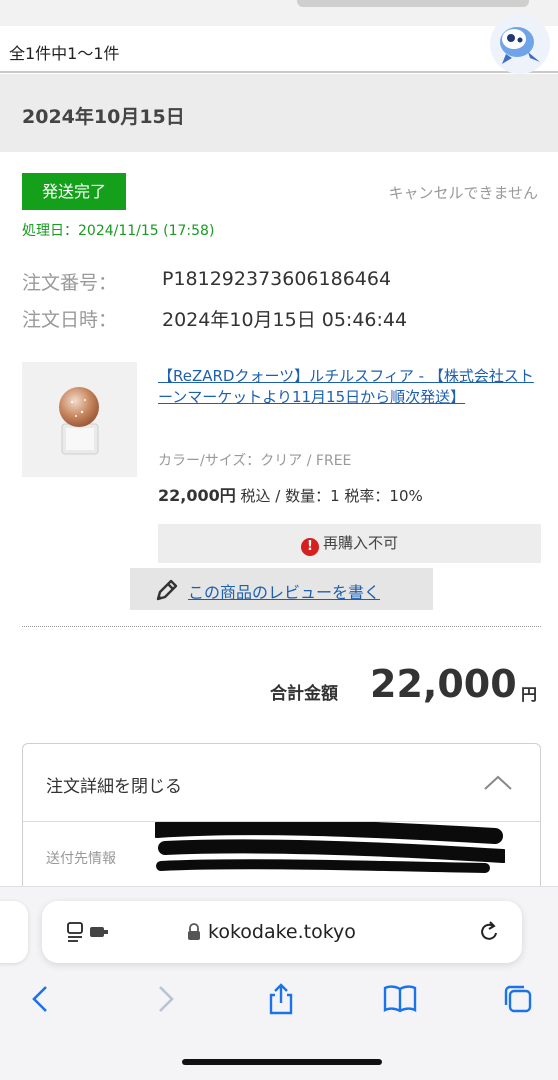  I want to click on product-price-line: 22,000円 税込 / 数量：1 税率：10%, so click(290, 494).